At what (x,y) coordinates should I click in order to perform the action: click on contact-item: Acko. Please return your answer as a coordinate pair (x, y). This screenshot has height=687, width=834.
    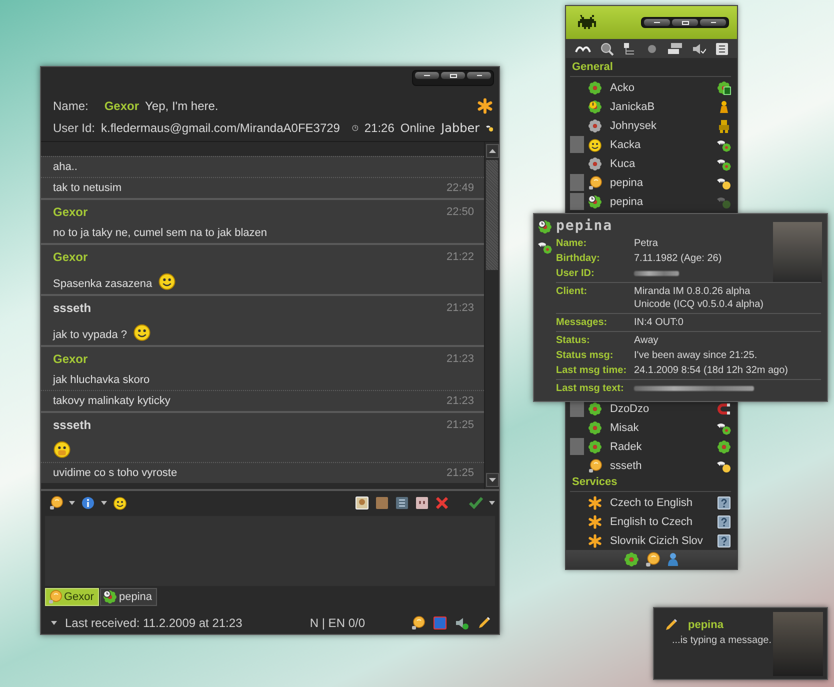
    Looking at the image, I should click on (650, 88).